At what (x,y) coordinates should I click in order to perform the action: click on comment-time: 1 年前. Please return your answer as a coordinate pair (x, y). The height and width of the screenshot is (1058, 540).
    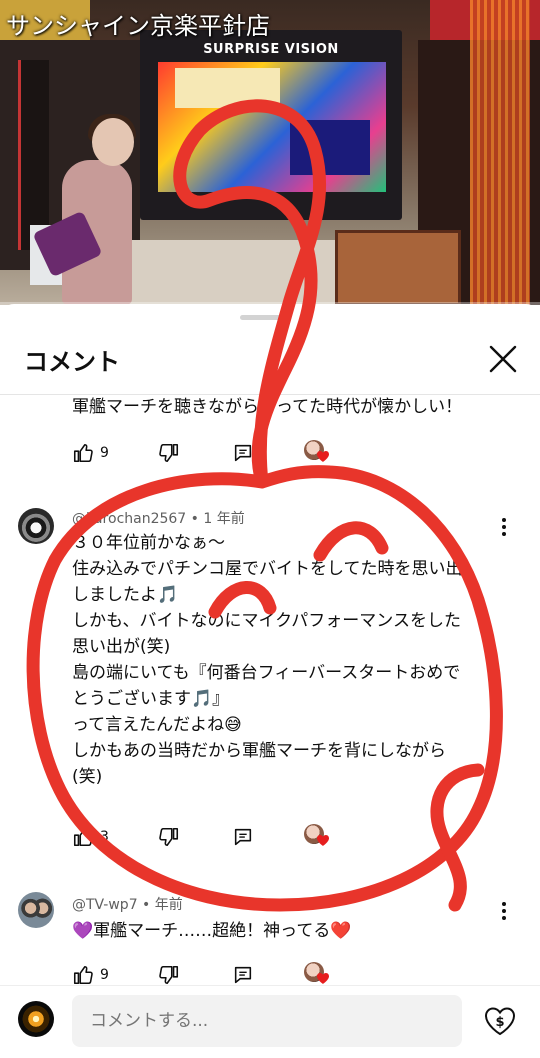
    Looking at the image, I should click on (224, 519).